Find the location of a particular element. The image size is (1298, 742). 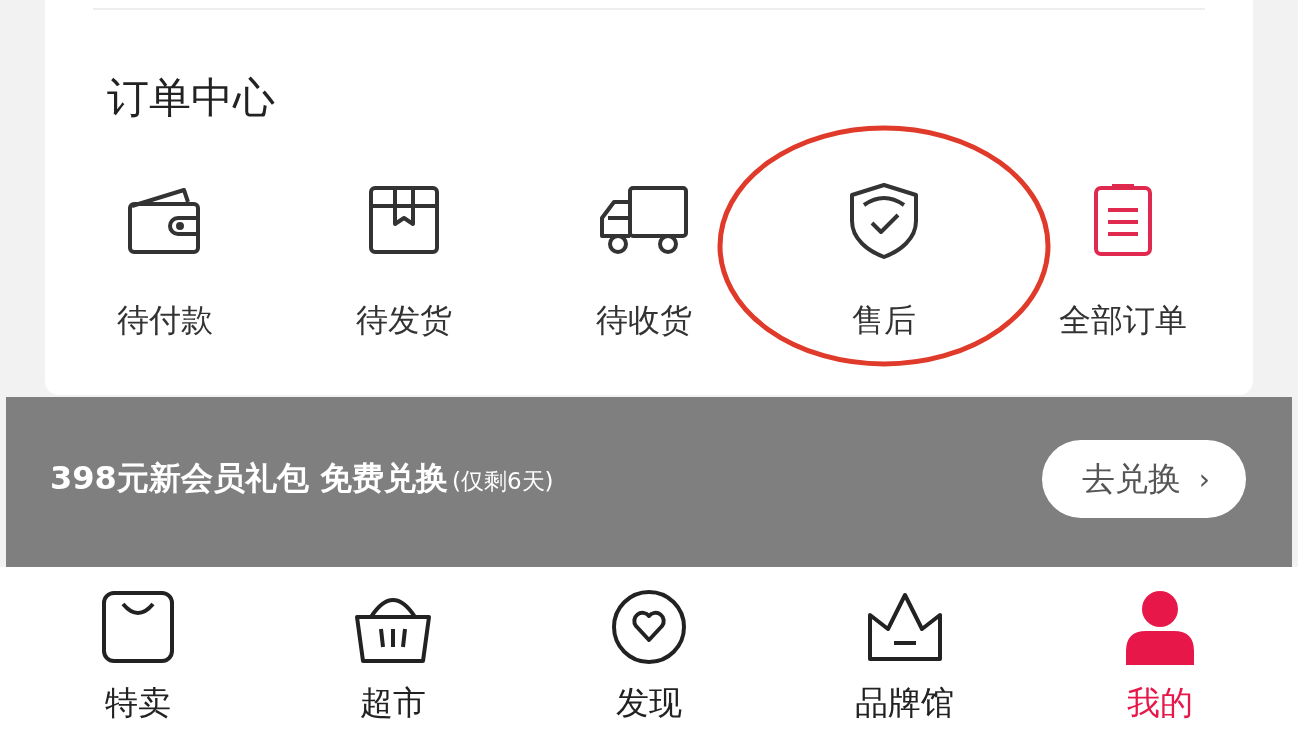

tab-bar-item: 我的 is located at coordinates (1160, 664).